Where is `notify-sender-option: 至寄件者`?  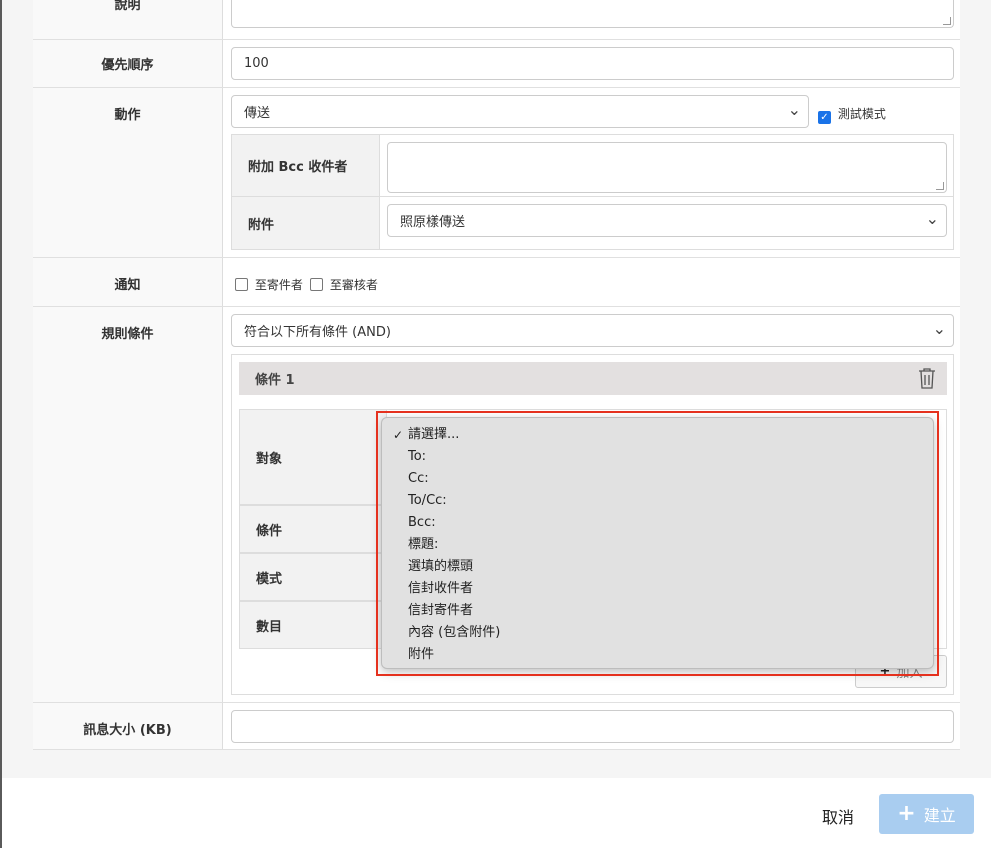
notify-sender-option: 至寄件者 is located at coordinates (269, 284).